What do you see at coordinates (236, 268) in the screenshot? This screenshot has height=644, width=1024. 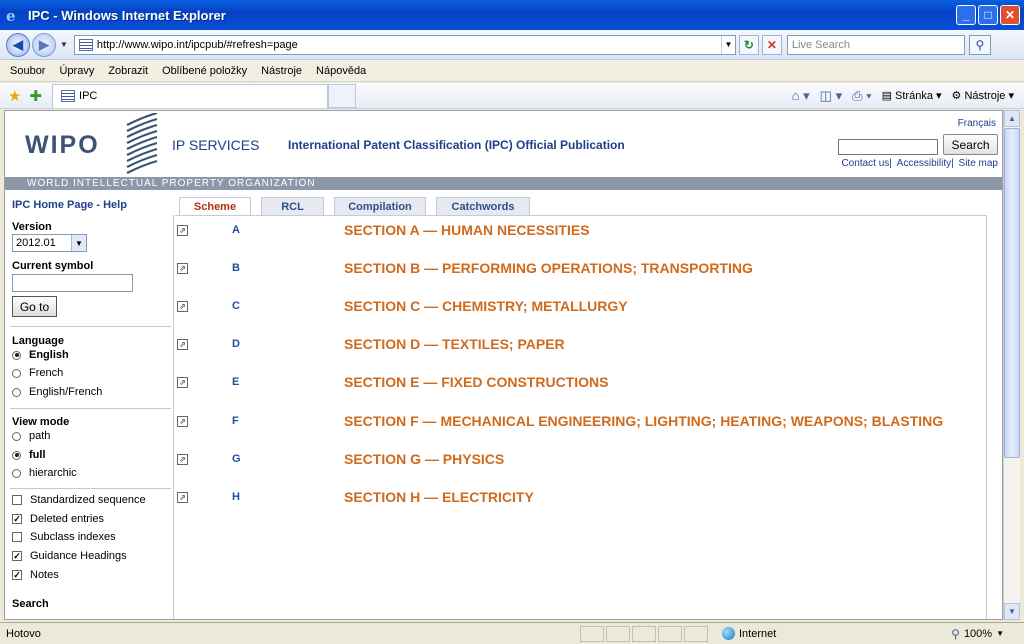 I see `section-letter: B` at bounding box center [236, 268].